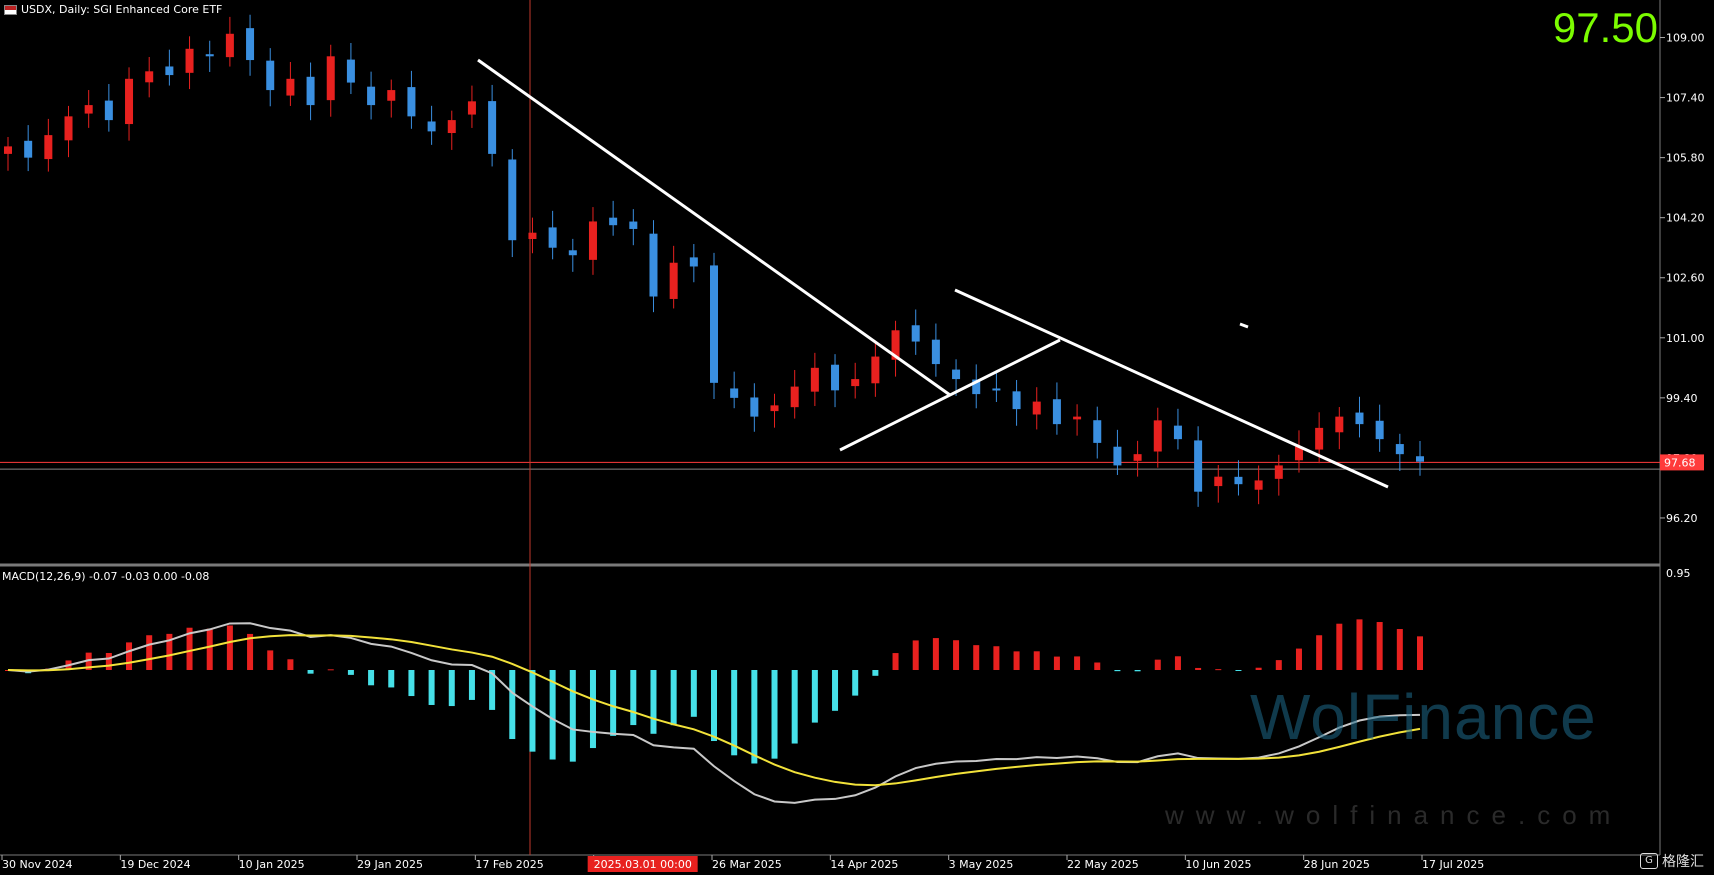 The width and height of the screenshot is (1714, 875). Describe the element at coordinates (1682, 398) in the screenshot. I see `price-tick-label: 99.40` at that location.